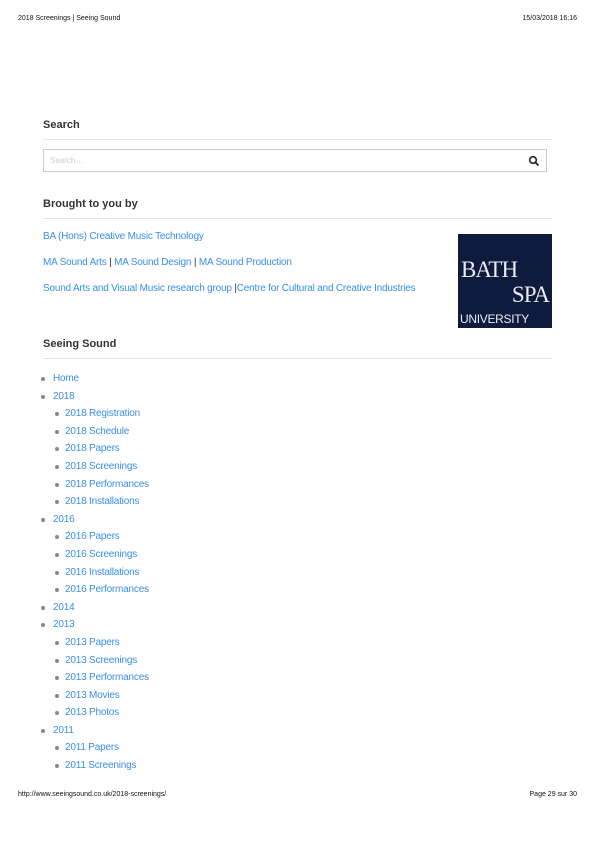  Describe the element at coordinates (303, 748) in the screenshot. I see `nav-subitem: 2011 Papers` at that location.